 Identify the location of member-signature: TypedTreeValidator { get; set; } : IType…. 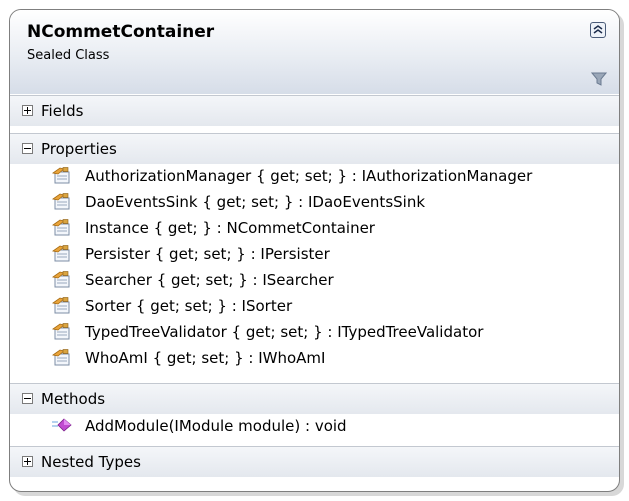
(284, 332).